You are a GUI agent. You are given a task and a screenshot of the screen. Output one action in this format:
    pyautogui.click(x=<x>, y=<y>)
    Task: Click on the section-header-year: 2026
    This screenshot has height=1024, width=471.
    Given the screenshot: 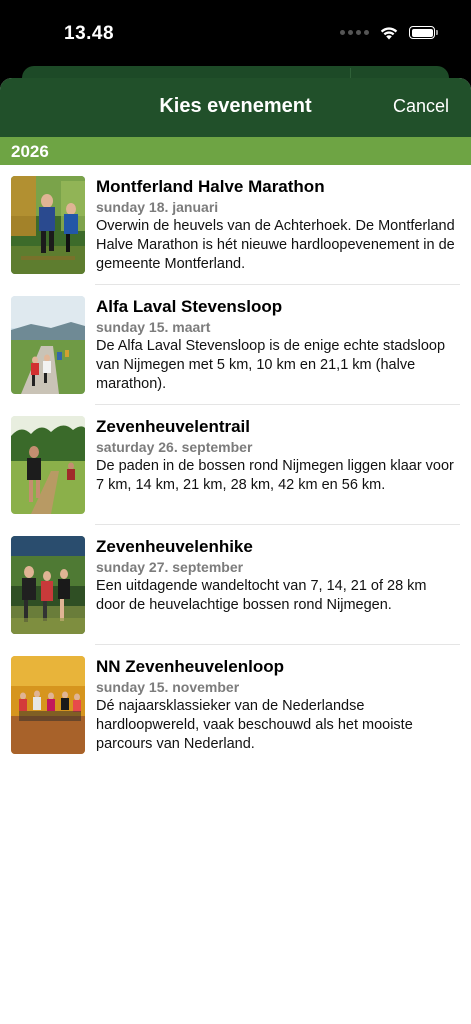 What is the action you would take?
    pyautogui.click(x=235, y=151)
    